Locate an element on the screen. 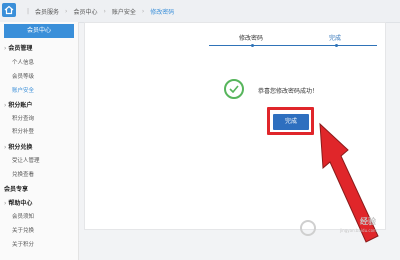  watermark-title: 经验 is located at coordinates (368, 221).